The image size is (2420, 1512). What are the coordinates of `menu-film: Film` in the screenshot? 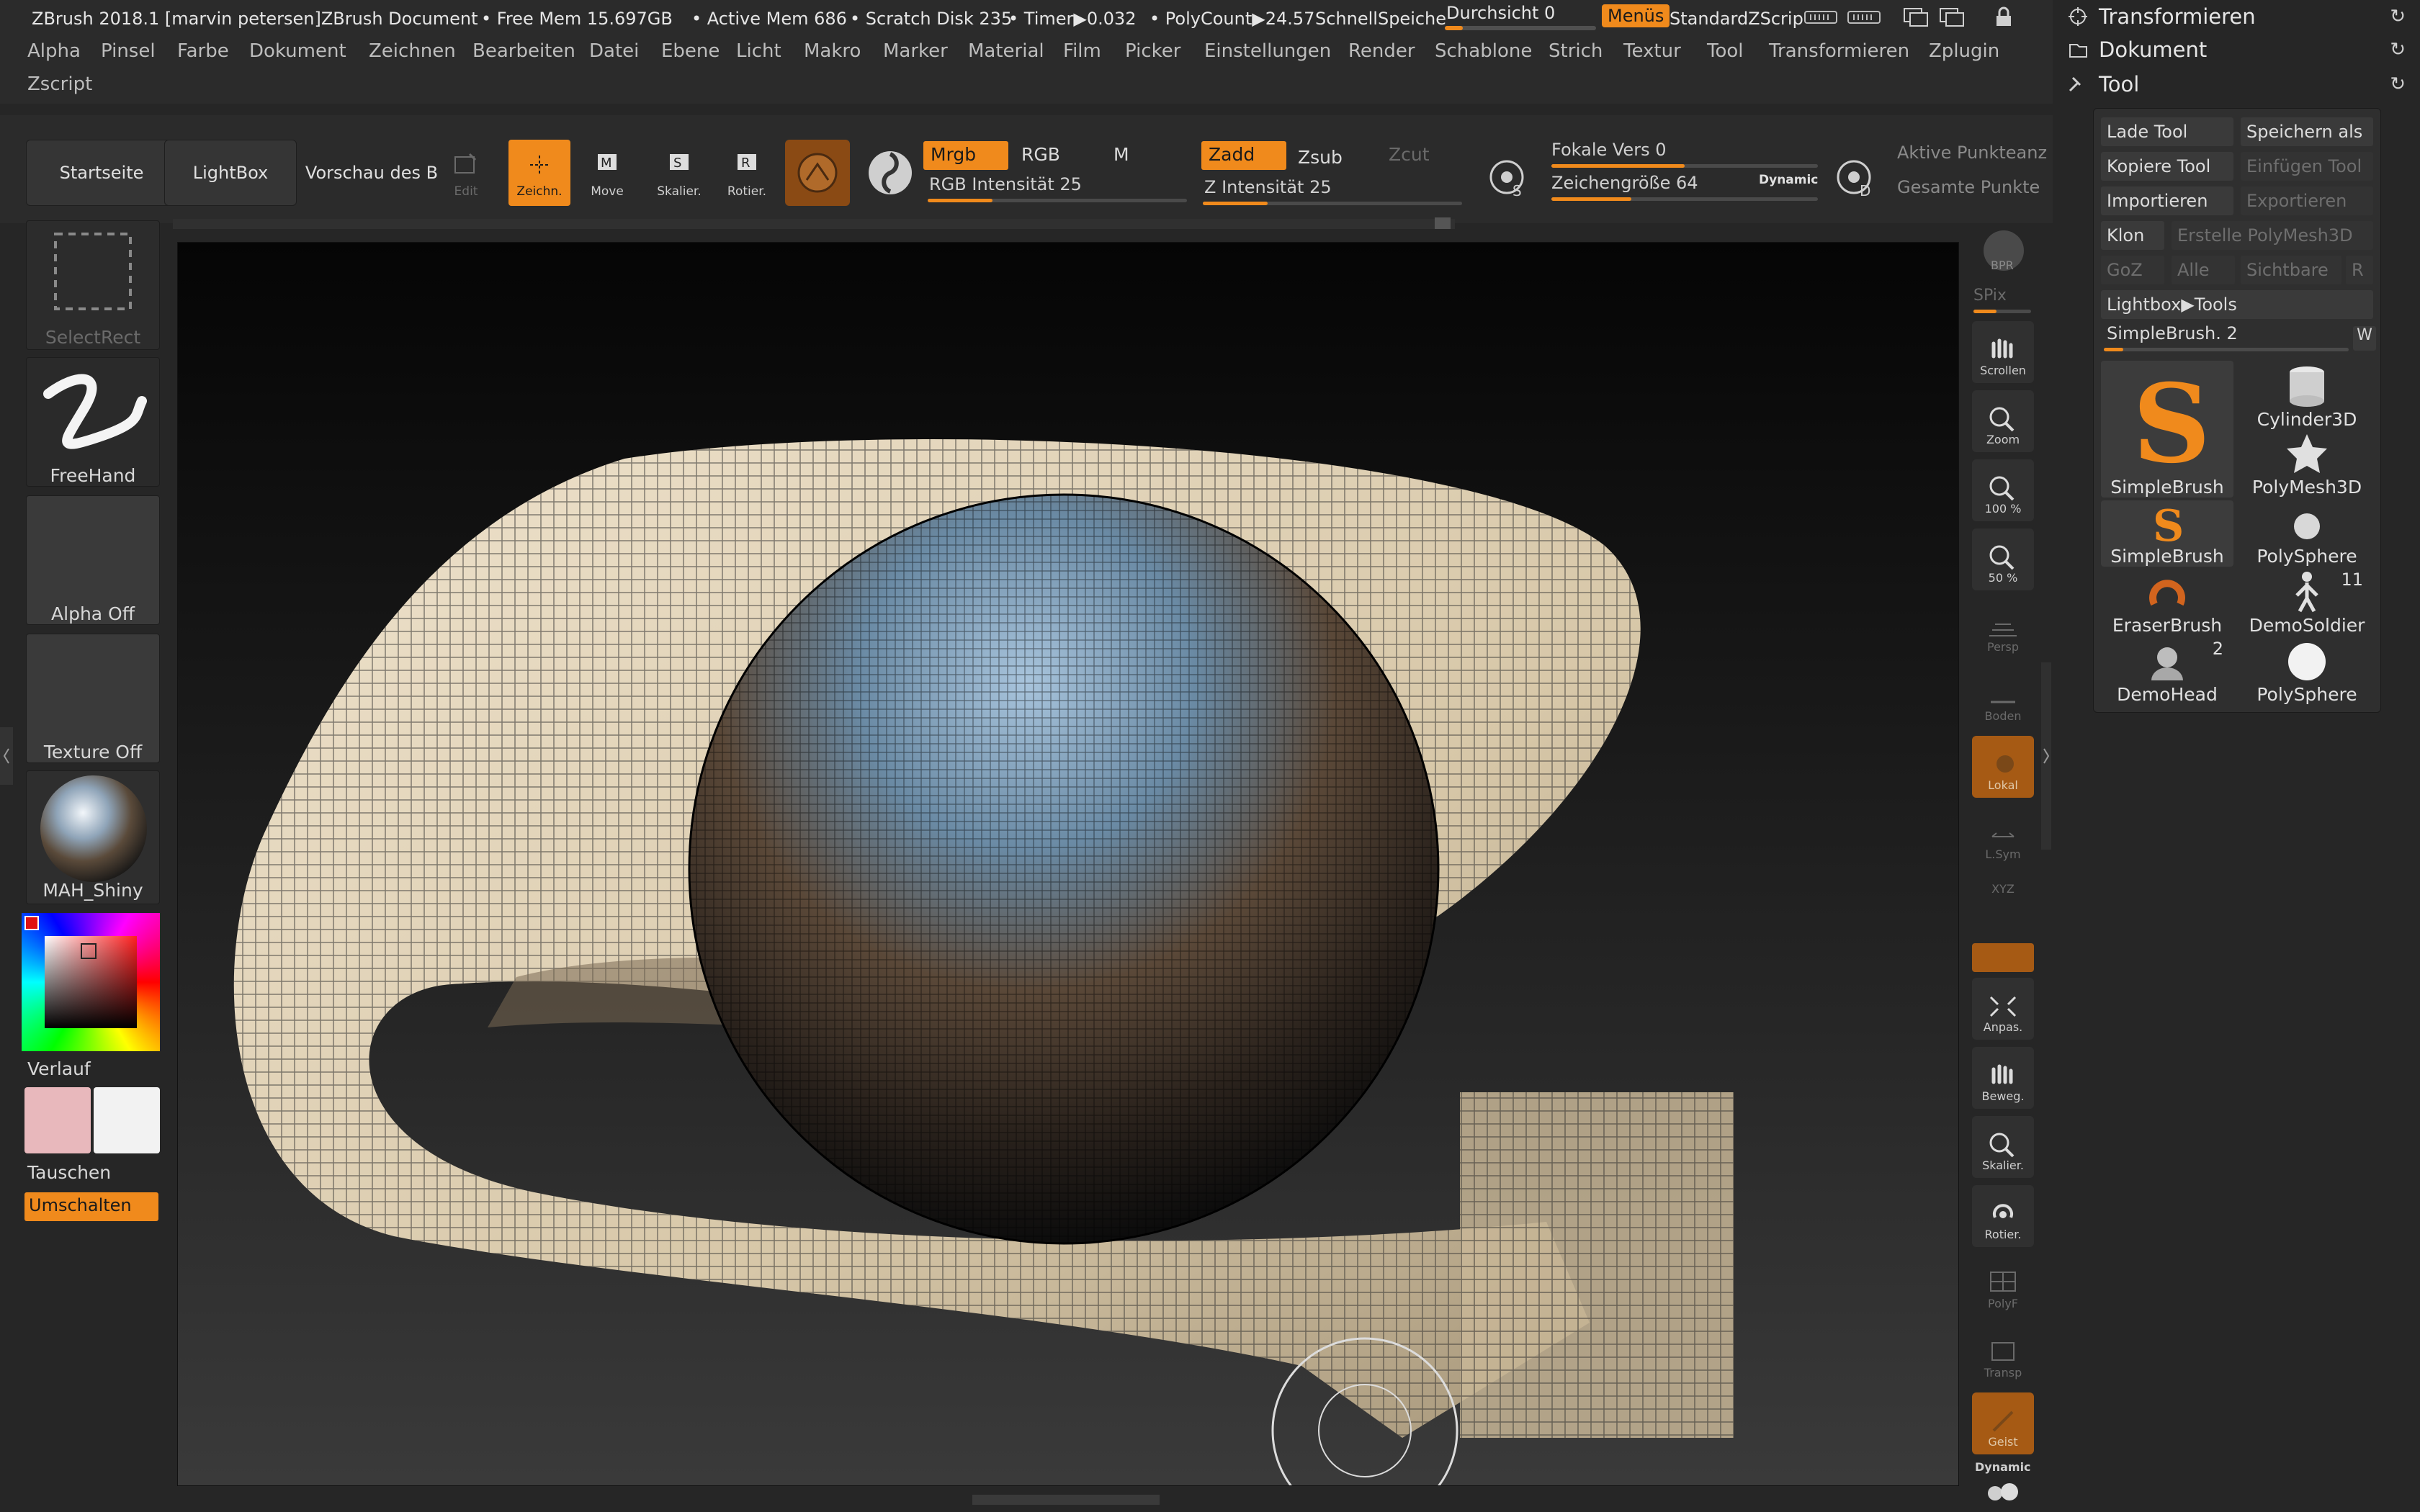 It's located at (1082, 51).